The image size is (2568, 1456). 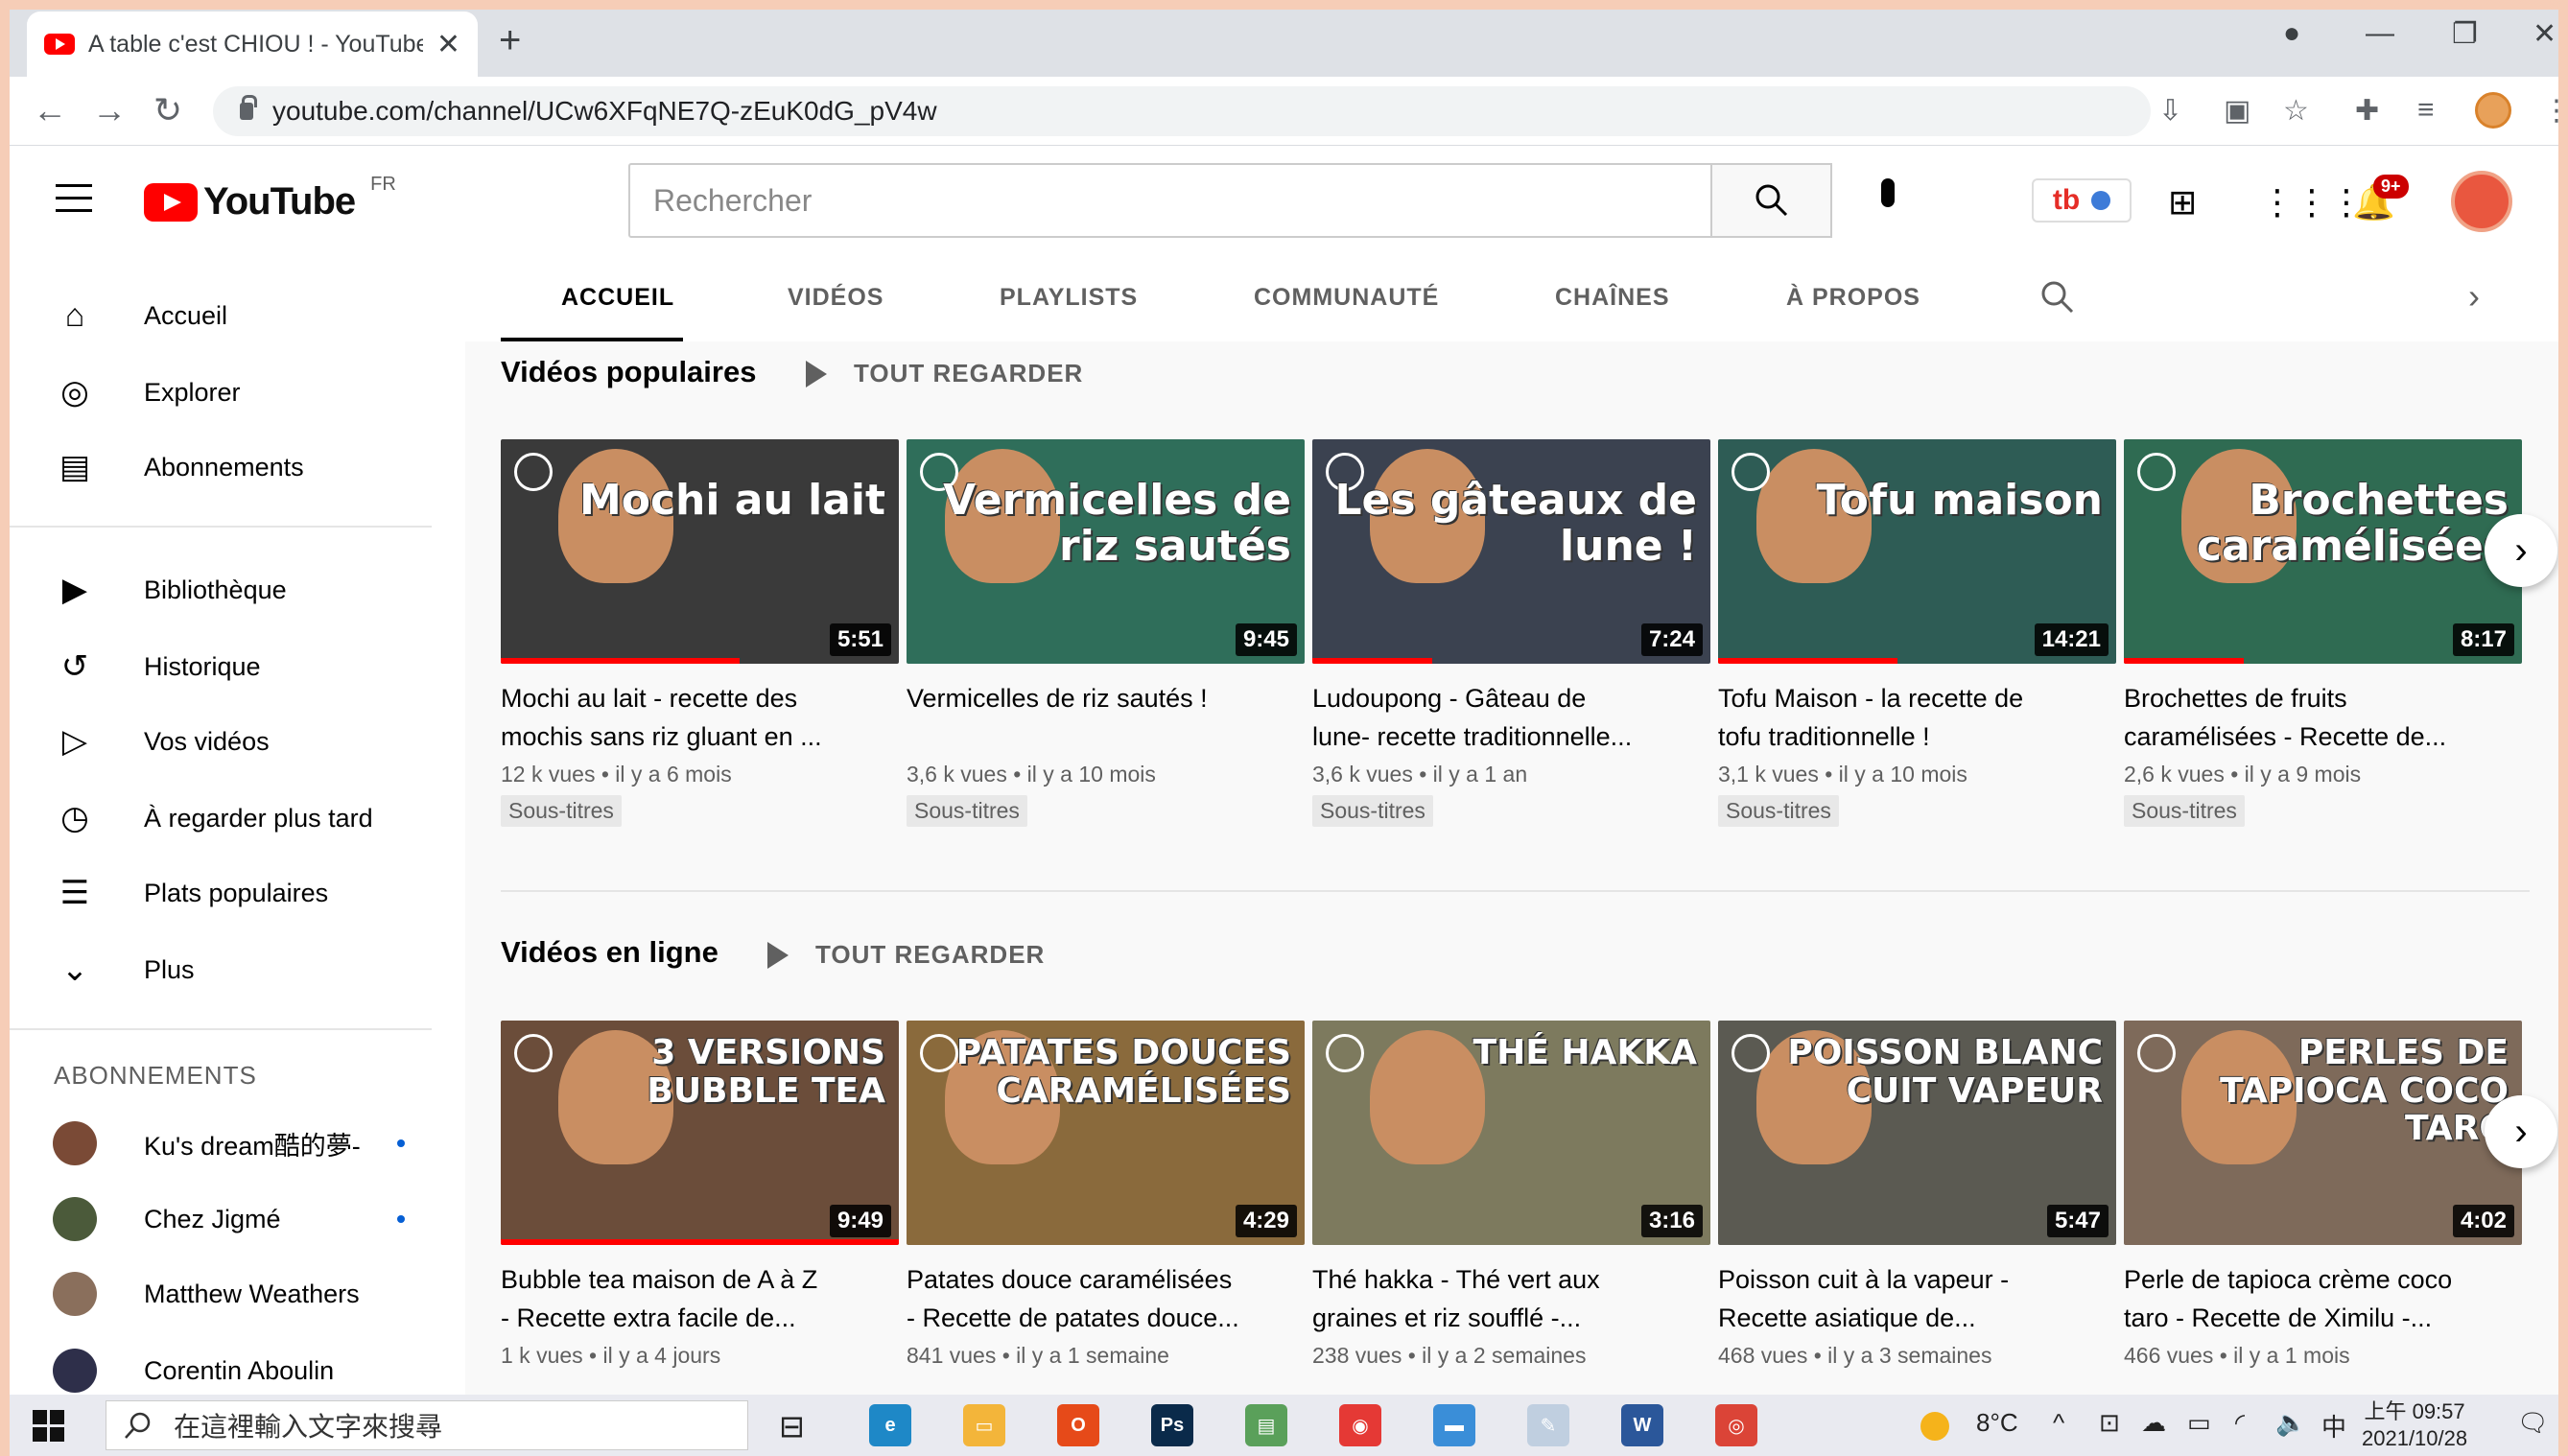 I want to click on weather-temperature: 8°C, so click(x=1997, y=1423).